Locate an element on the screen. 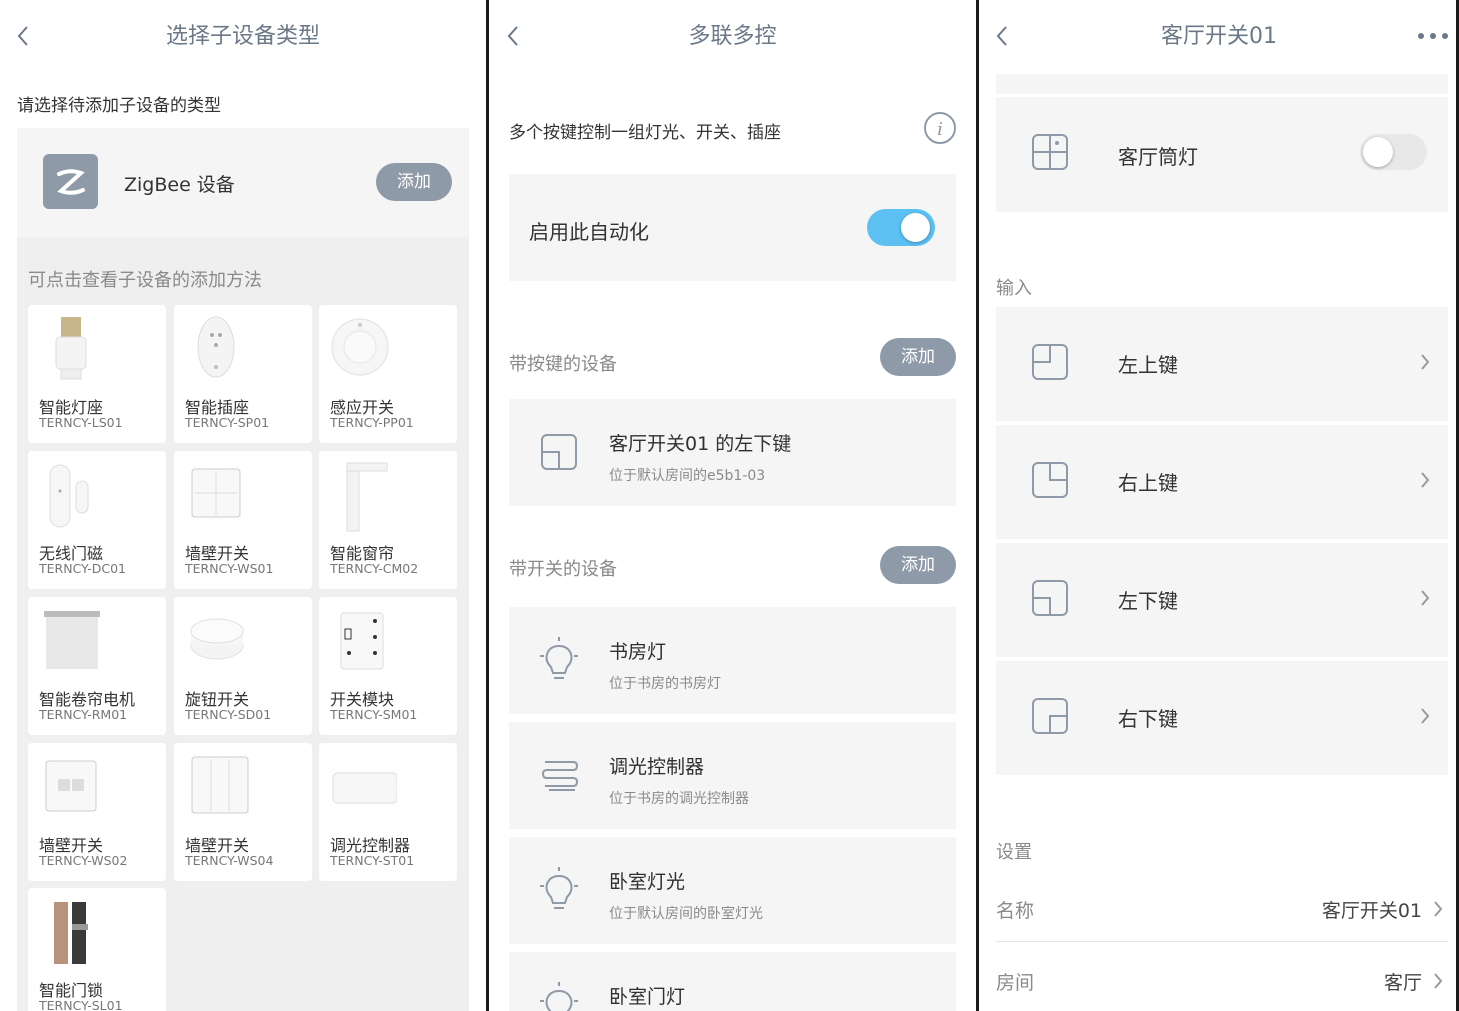 The width and height of the screenshot is (1459, 1011). device-tile: 智能灯座 TERNCY-LS01 is located at coordinates (97, 374).